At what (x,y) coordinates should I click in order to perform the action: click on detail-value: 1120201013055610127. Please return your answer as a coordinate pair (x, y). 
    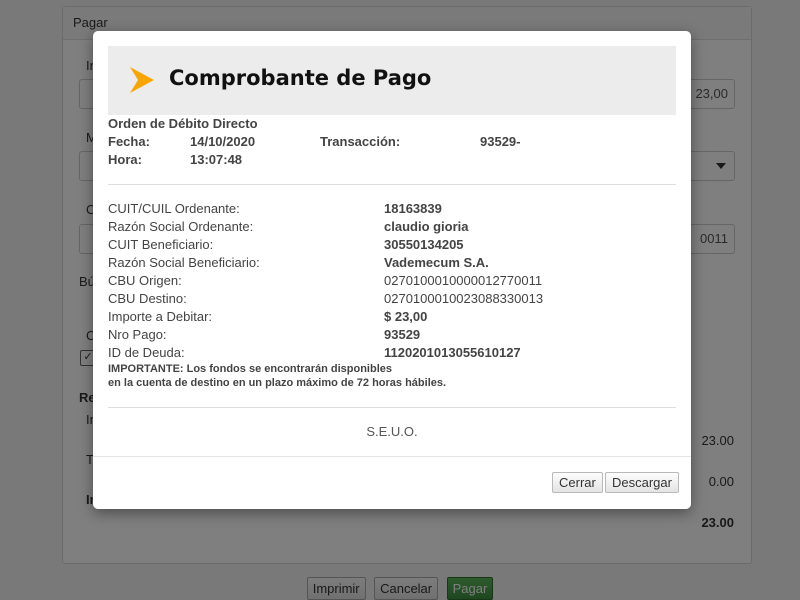
    Looking at the image, I should click on (452, 352).